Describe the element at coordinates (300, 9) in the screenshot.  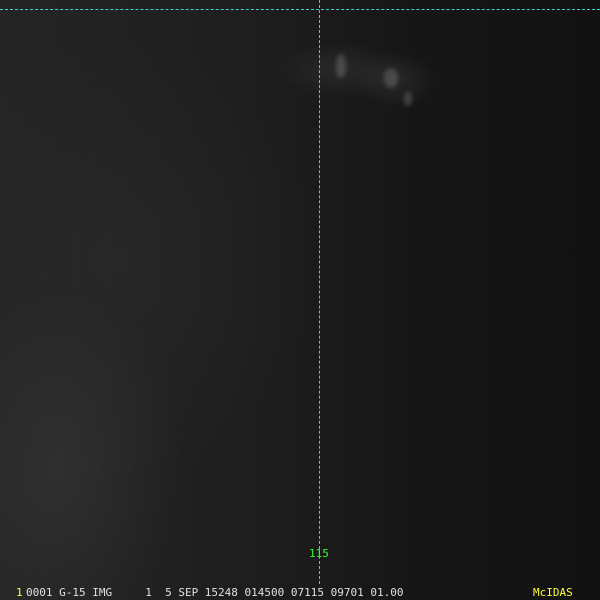
I see `latitude-grid-line` at that location.